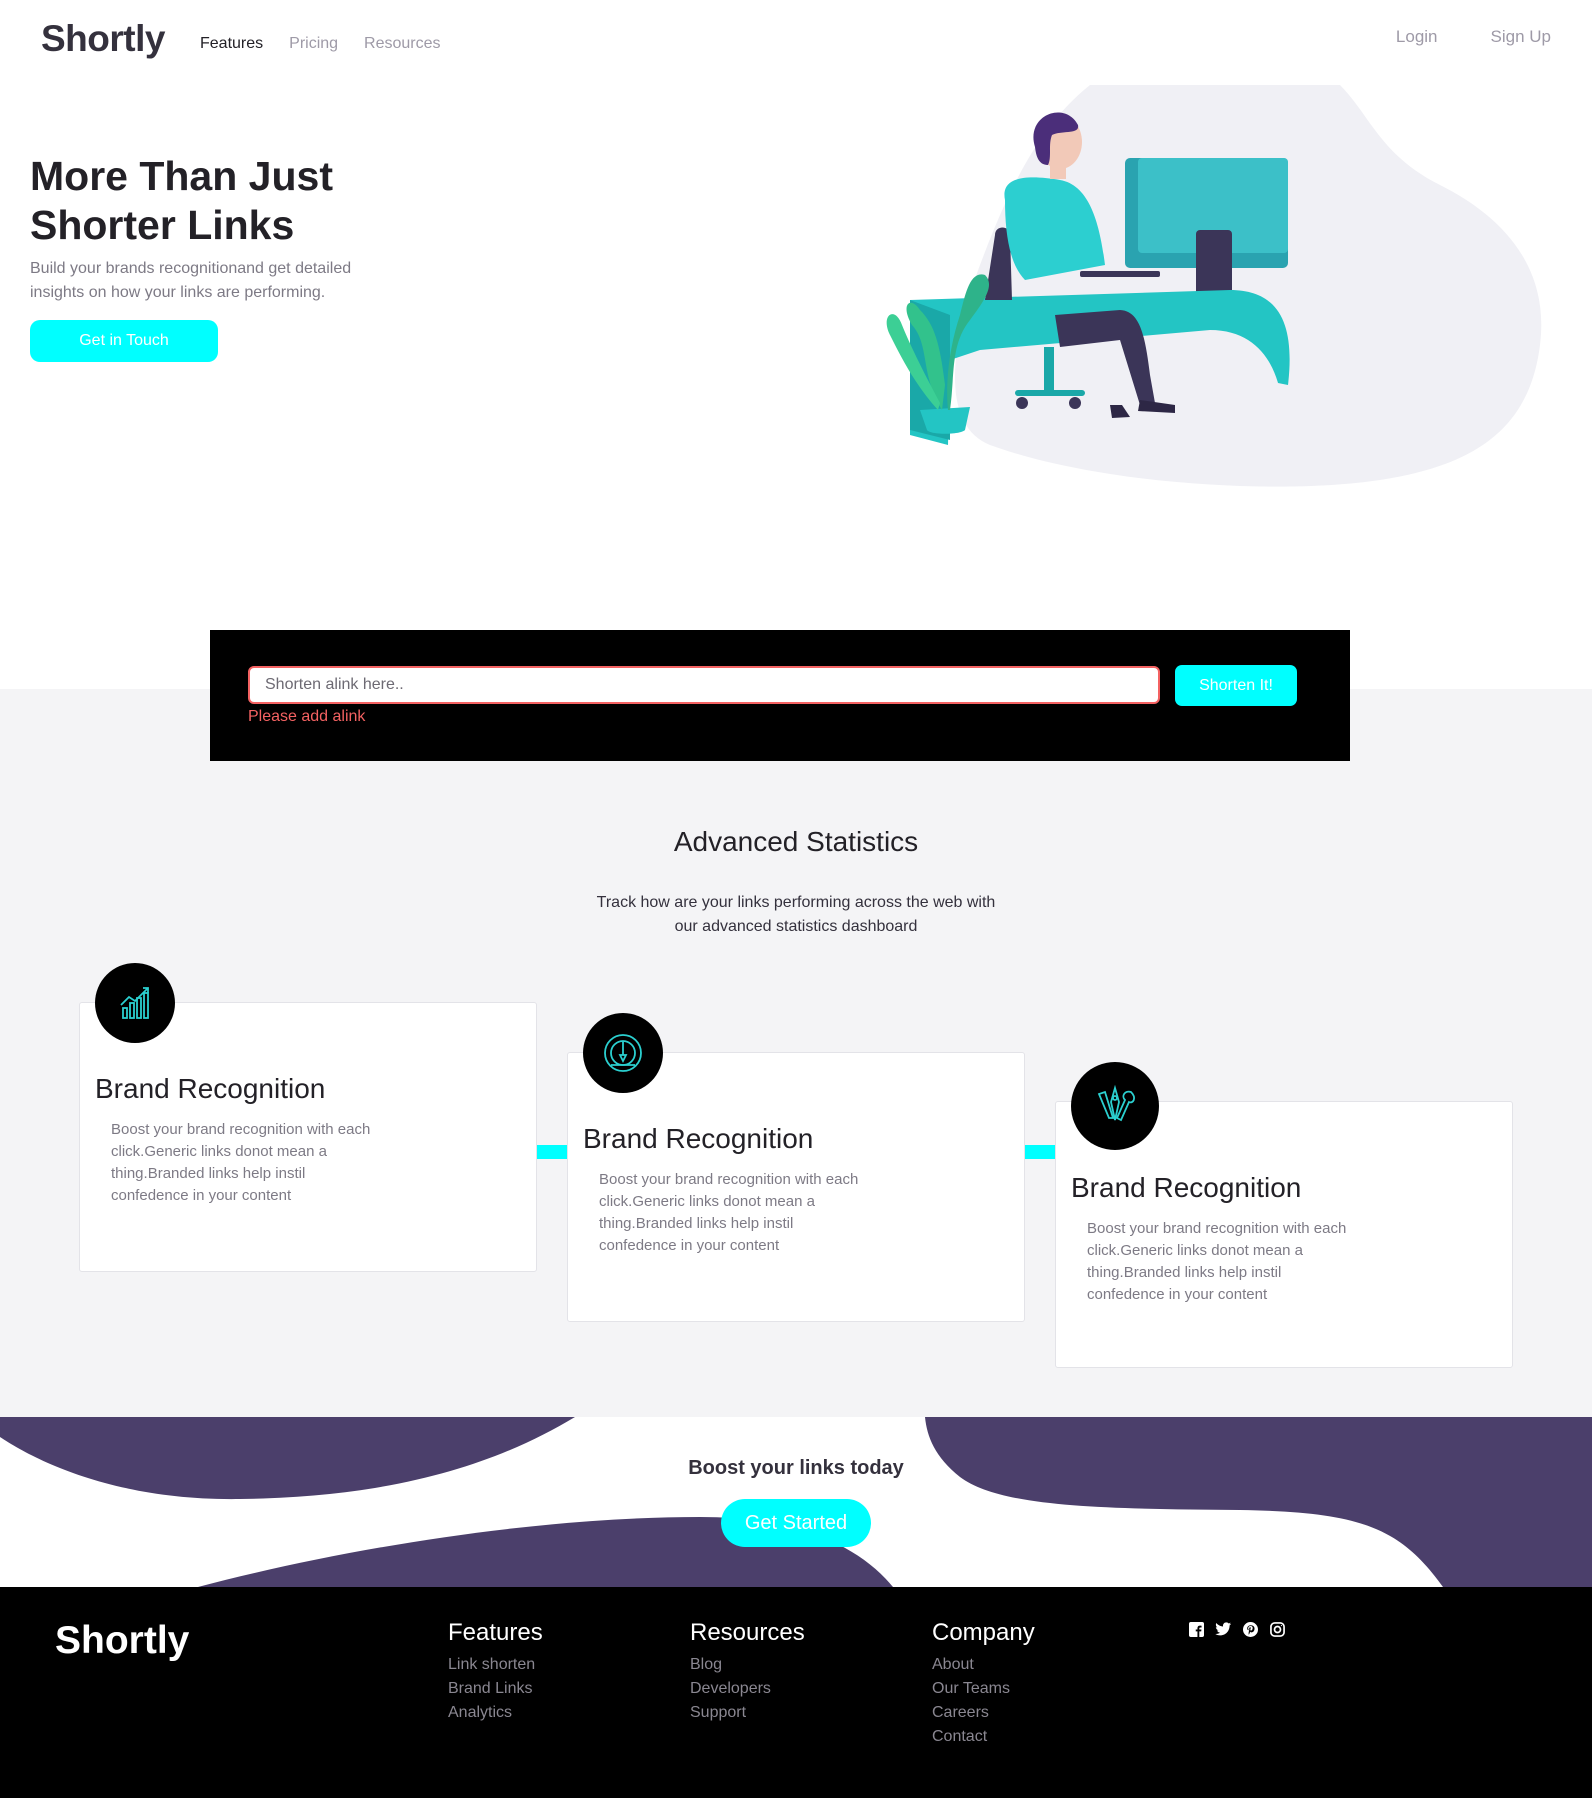 This screenshot has width=1592, height=1798. I want to click on shorten-panel: Please add alink Shorten It!, so click(780, 695).